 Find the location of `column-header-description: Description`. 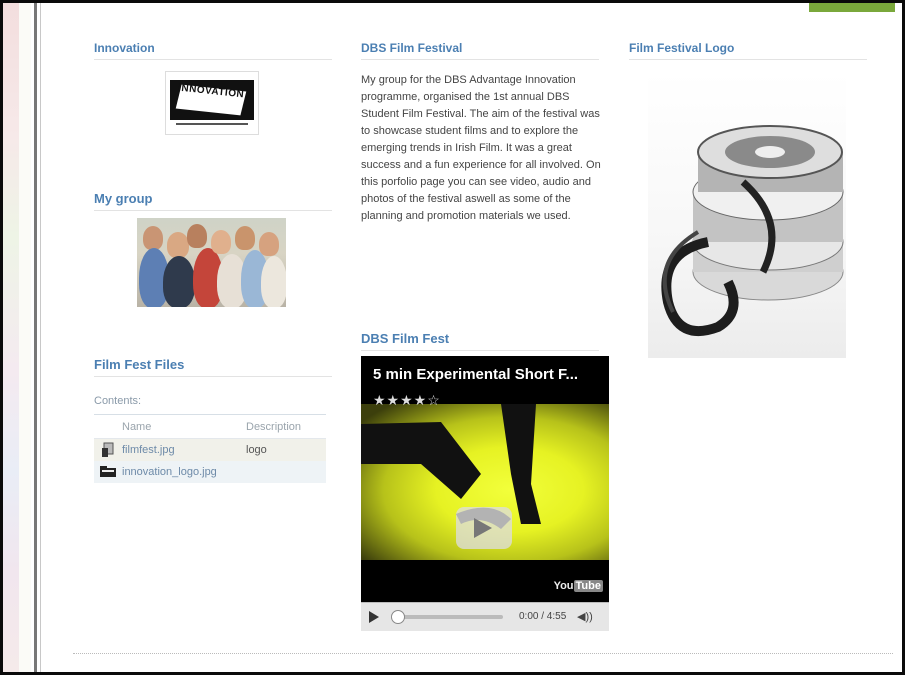

column-header-description: Description is located at coordinates (274, 426).